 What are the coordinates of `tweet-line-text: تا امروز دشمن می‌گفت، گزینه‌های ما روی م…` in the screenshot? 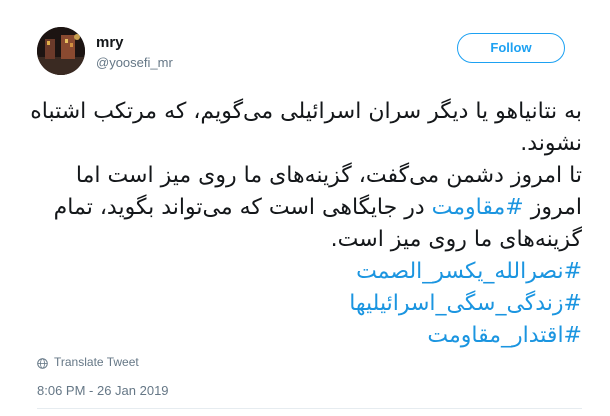 It's located at (328, 175).